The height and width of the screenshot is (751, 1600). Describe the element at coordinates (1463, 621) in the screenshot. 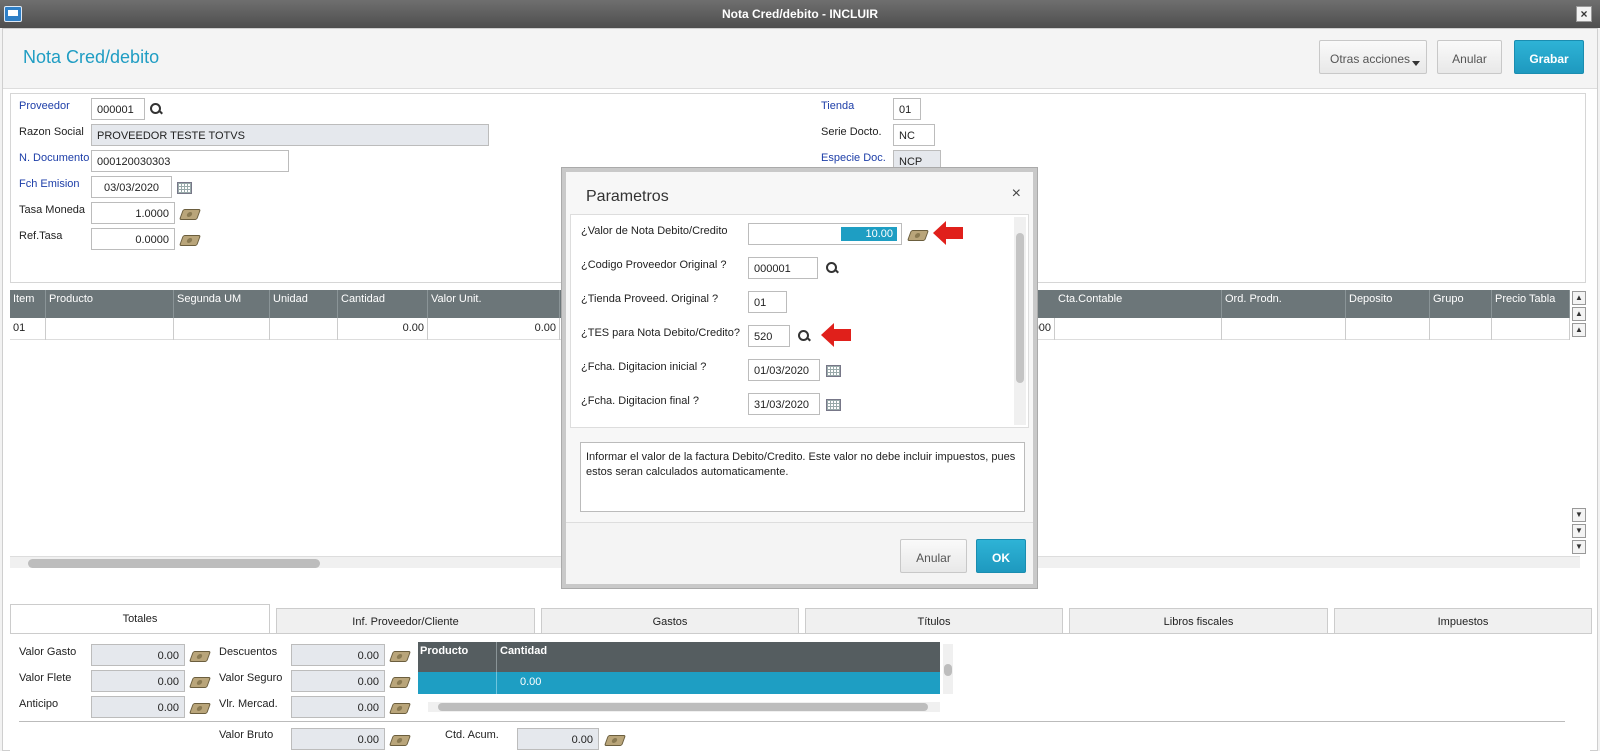

I see `tab-impuestos: Impuestos` at that location.